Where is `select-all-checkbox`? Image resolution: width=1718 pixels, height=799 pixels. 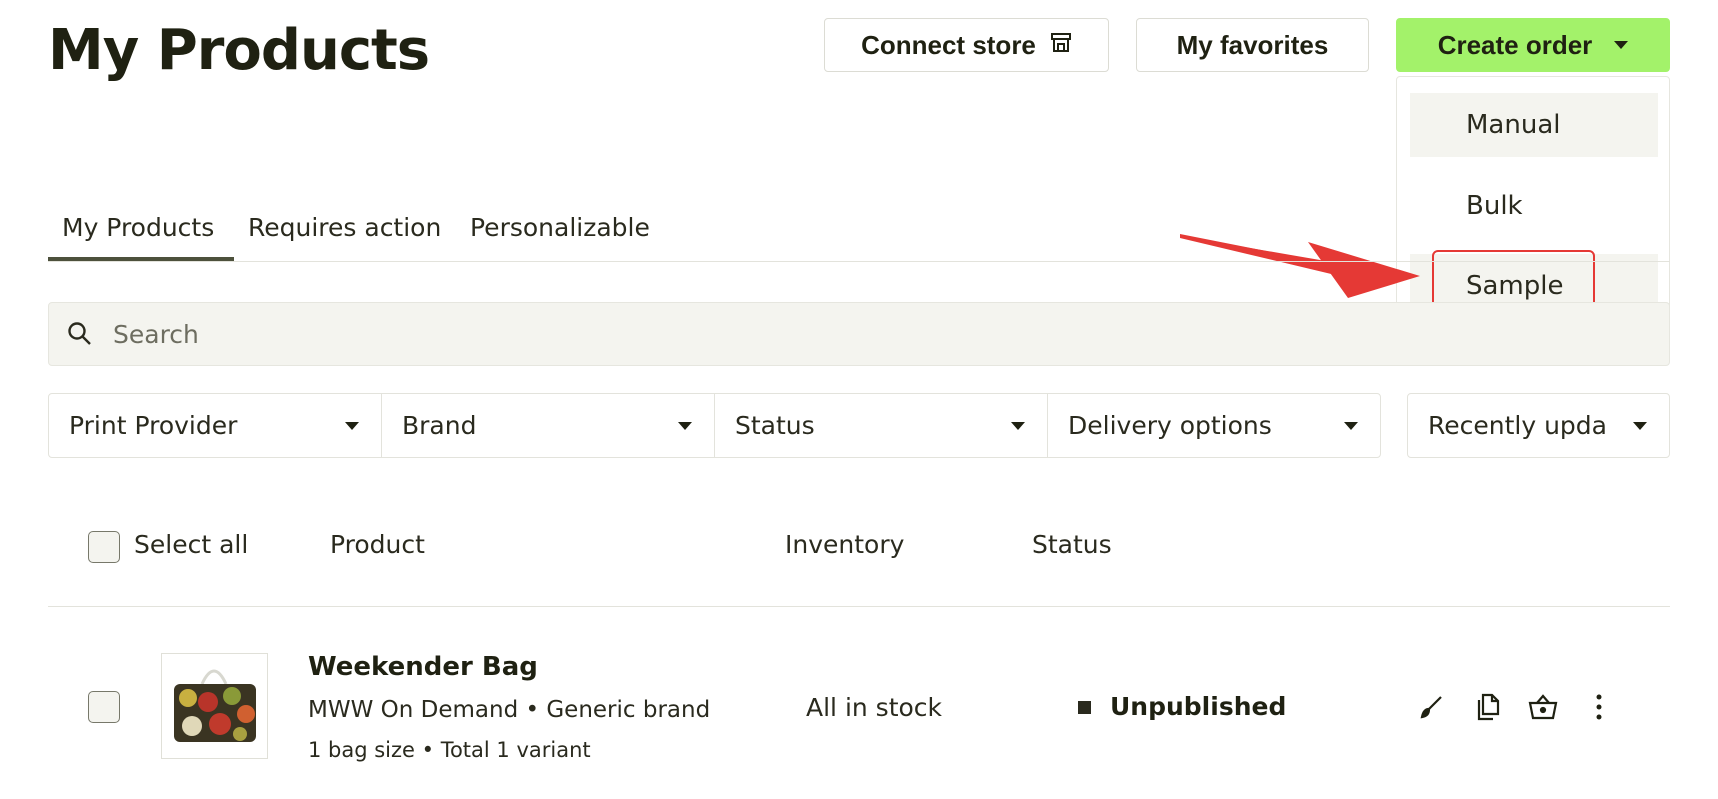
select-all-checkbox is located at coordinates (104, 547).